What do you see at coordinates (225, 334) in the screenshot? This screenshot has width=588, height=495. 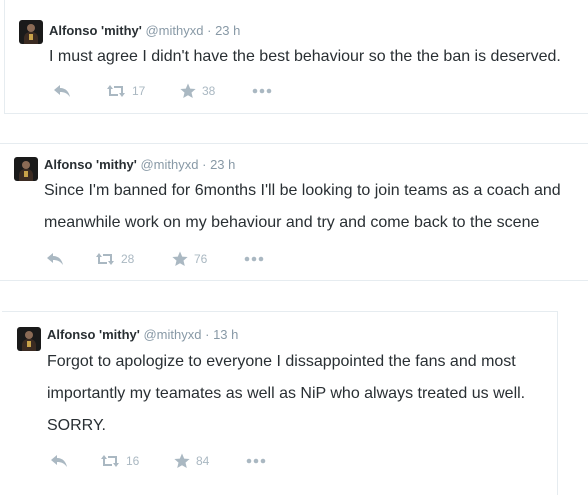 I see `timestamp: 13 h` at bounding box center [225, 334].